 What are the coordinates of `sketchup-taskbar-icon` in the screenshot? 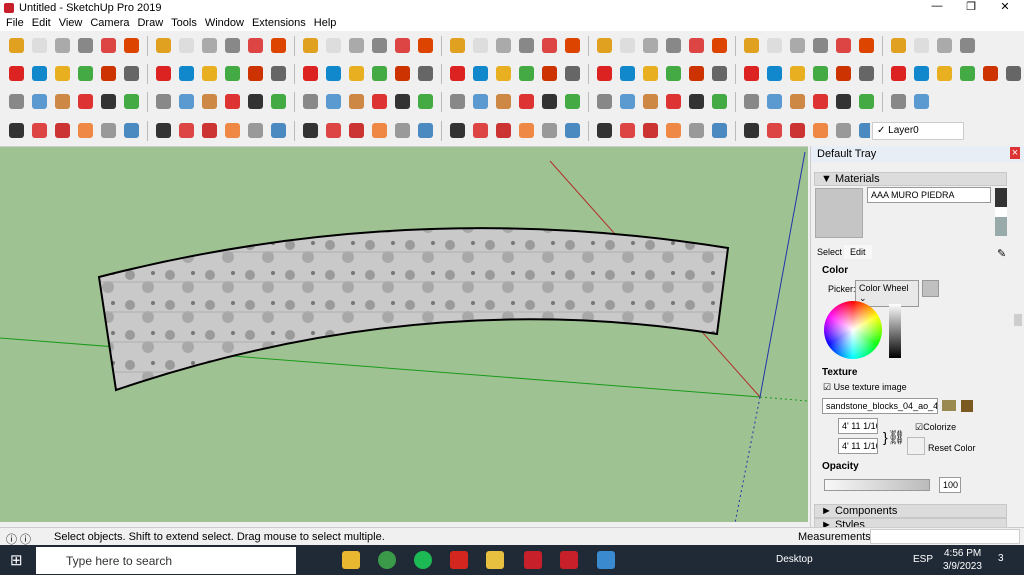 It's located at (533, 560).